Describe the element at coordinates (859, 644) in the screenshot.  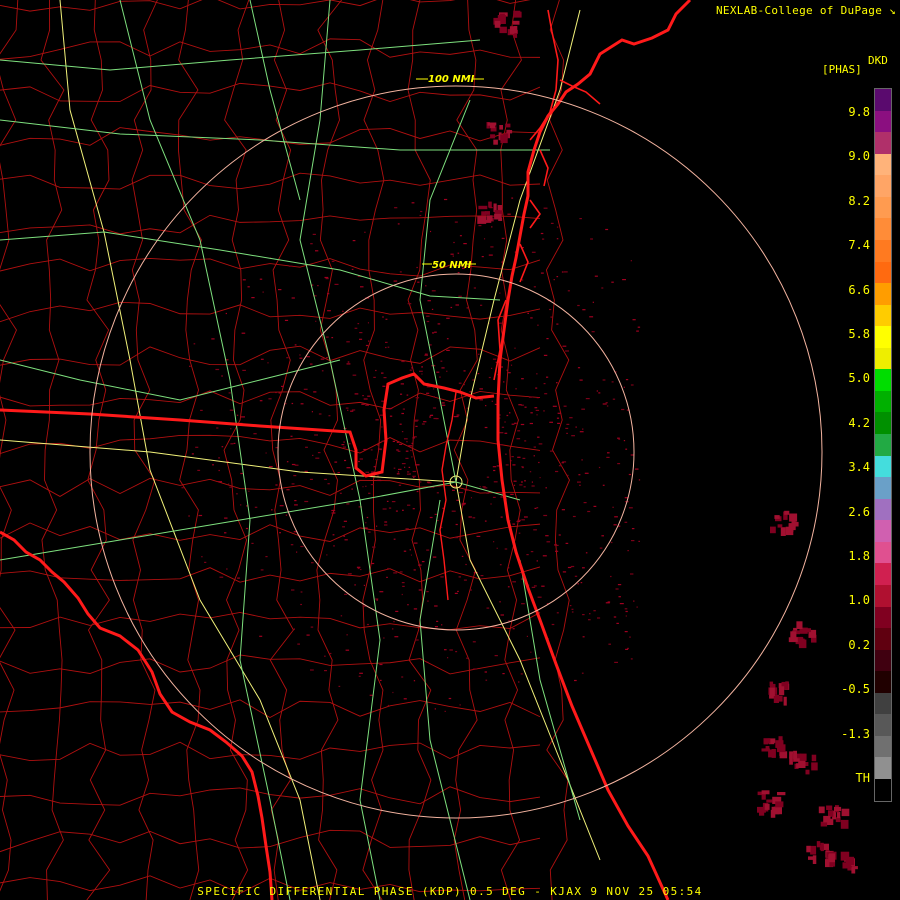
I see `legend-tick: 0.2` at that location.